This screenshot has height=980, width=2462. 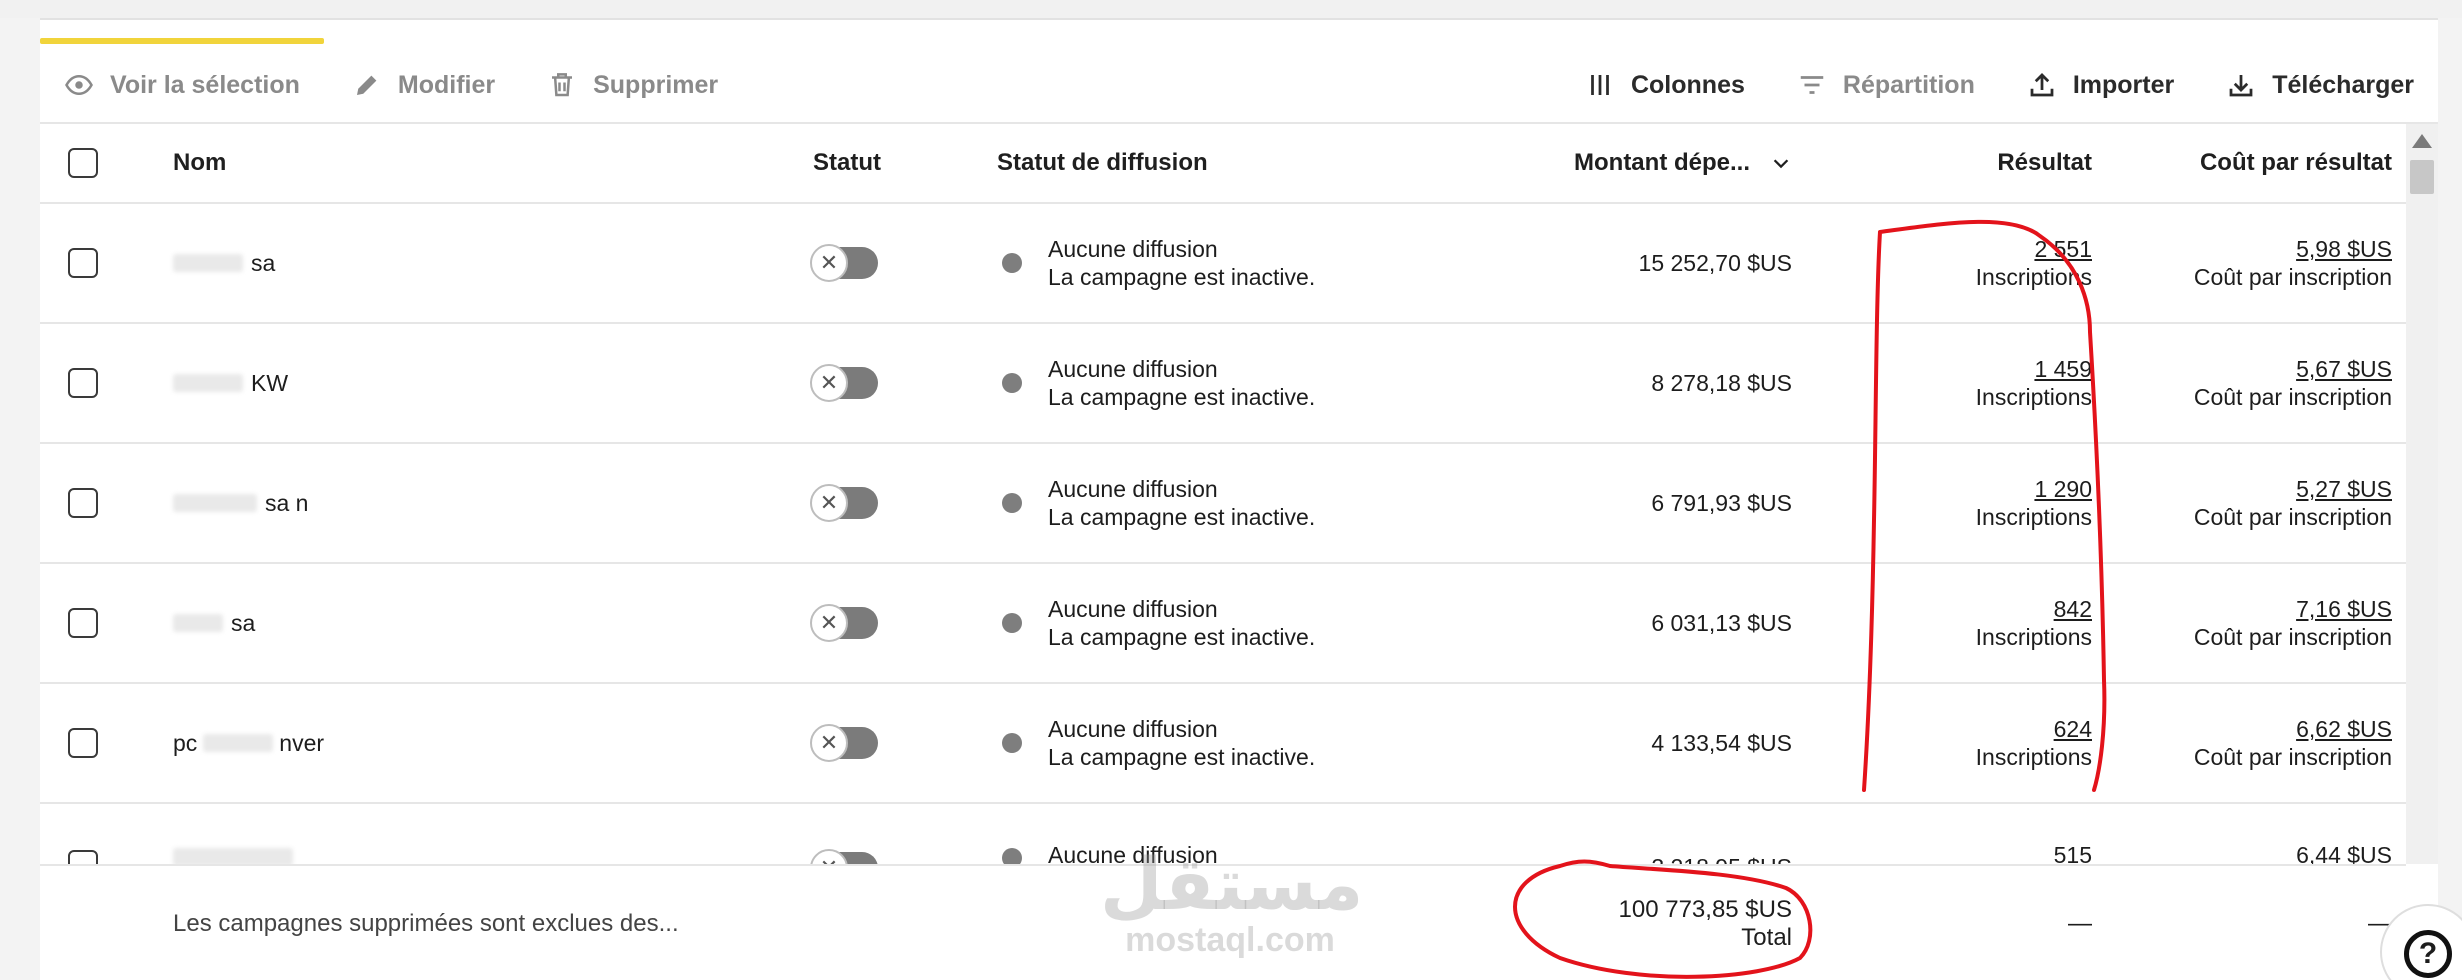 What do you see at coordinates (205, 84) in the screenshot?
I see `view-selection-label: Voir la sélection` at bounding box center [205, 84].